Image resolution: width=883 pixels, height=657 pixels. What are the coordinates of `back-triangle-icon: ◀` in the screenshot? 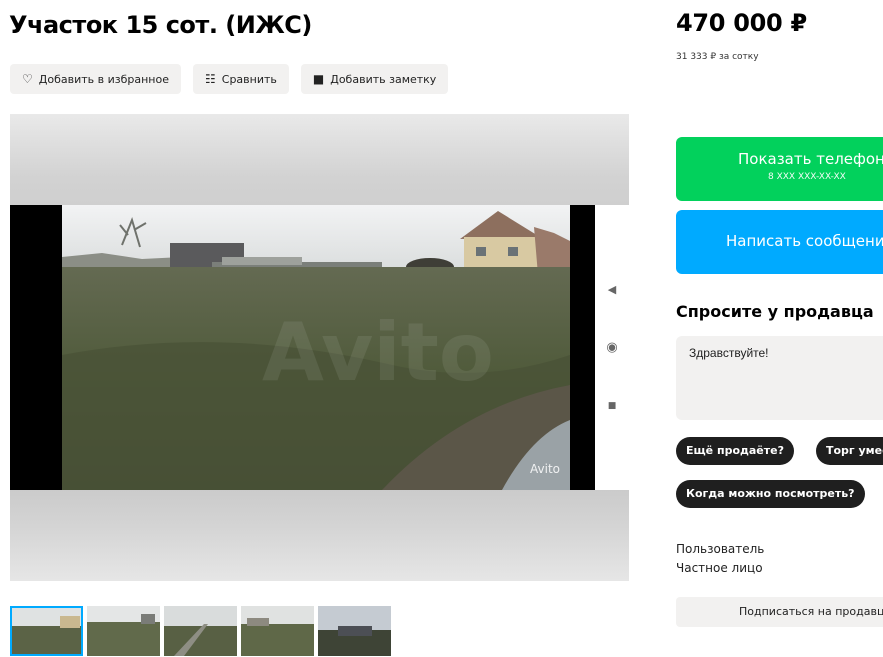 It's located at (612, 289).